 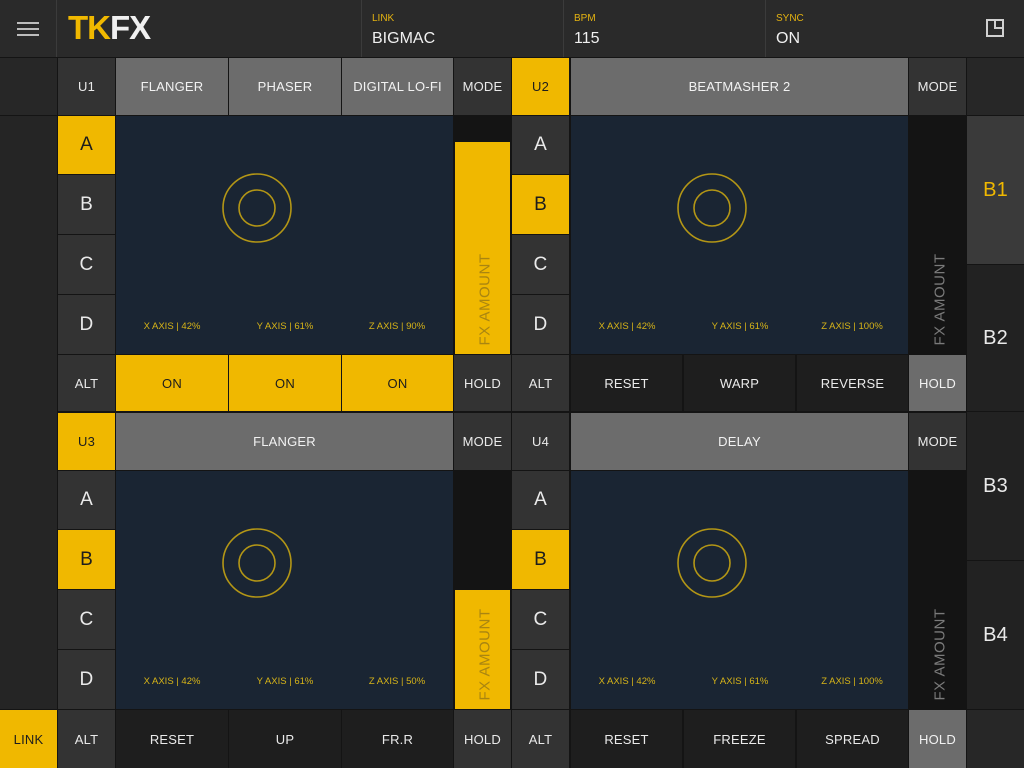 I want to click on right-bank-b1: B1, so click(x=995, y=190).